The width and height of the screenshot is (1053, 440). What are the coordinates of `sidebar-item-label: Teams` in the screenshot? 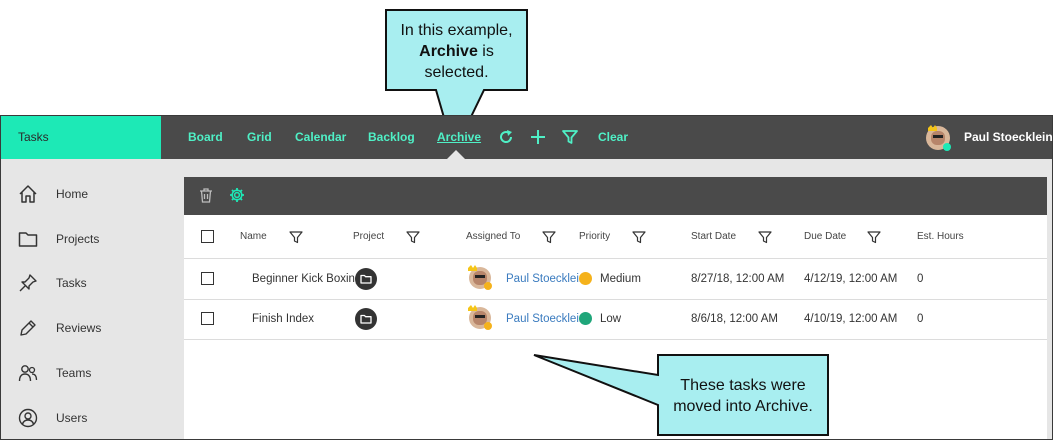 It's located at (74, 373).